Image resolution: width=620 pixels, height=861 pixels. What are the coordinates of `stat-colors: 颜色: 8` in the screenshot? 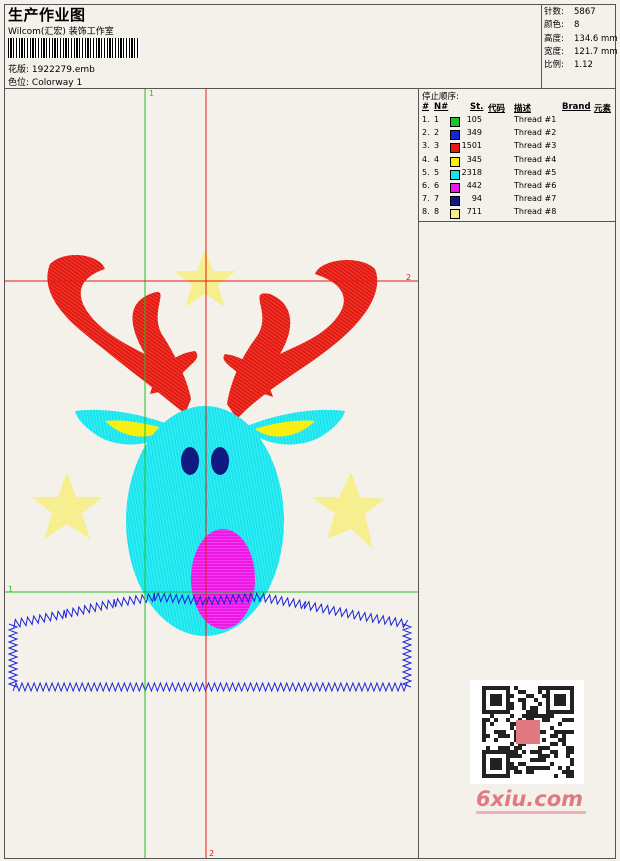 It's located at (562, 25).